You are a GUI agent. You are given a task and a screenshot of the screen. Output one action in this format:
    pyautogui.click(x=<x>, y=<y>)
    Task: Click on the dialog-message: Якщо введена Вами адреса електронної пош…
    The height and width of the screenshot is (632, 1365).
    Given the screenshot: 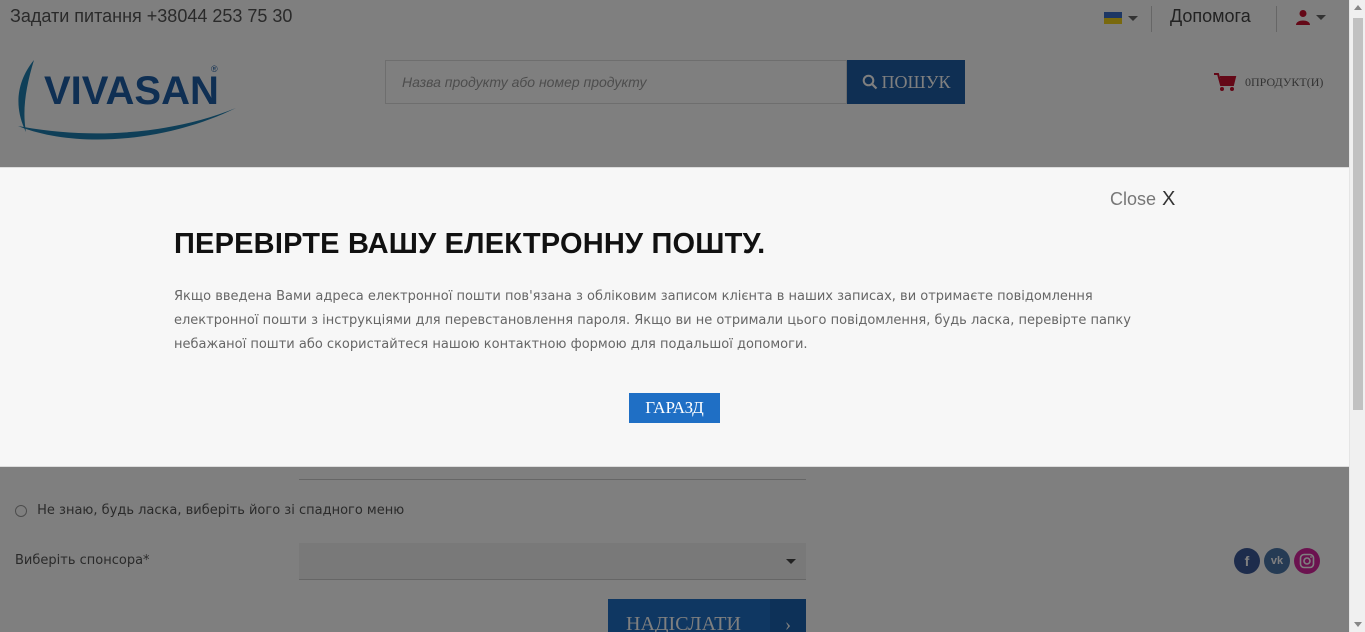 What is the action you would take?
    pyautogui.click(x=652, y=320)
    